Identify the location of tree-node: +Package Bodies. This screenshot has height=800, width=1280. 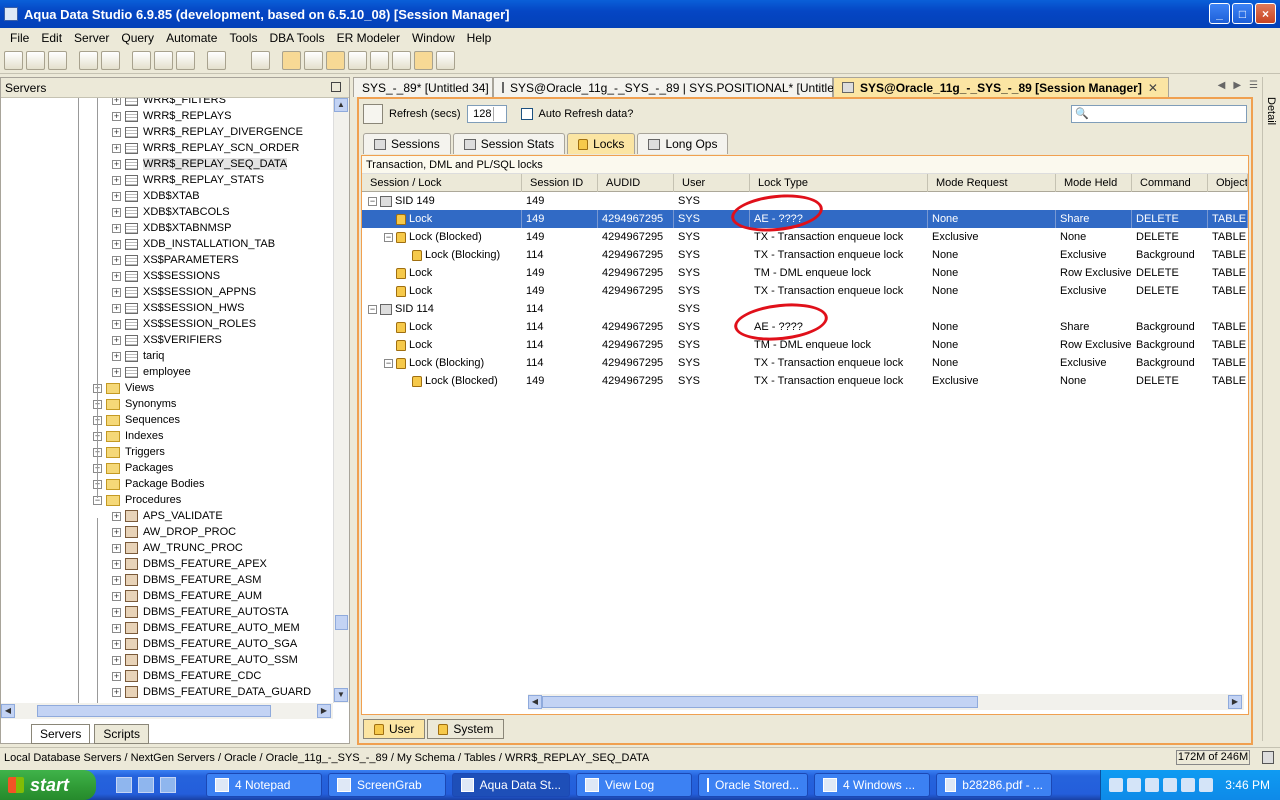
(149, 484).